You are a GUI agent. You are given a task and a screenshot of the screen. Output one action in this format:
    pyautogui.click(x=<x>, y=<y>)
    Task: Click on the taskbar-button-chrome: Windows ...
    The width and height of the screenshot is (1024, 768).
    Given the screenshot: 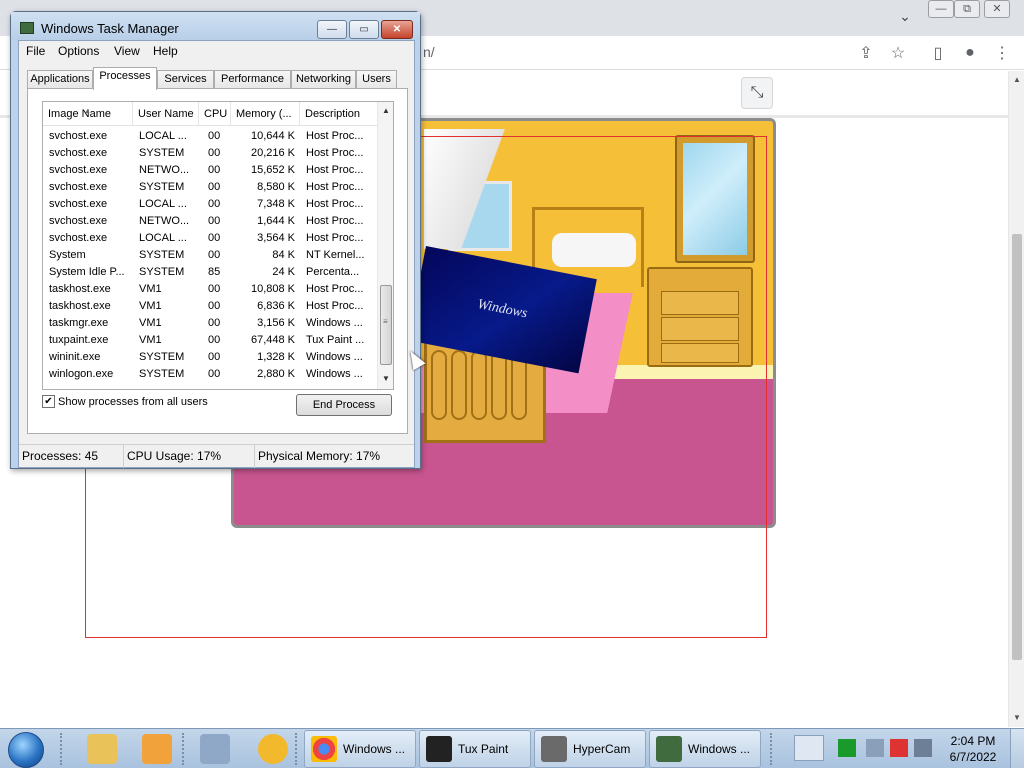 What is the action you would take?
    pyautogui.click(x=360, y=749)
    